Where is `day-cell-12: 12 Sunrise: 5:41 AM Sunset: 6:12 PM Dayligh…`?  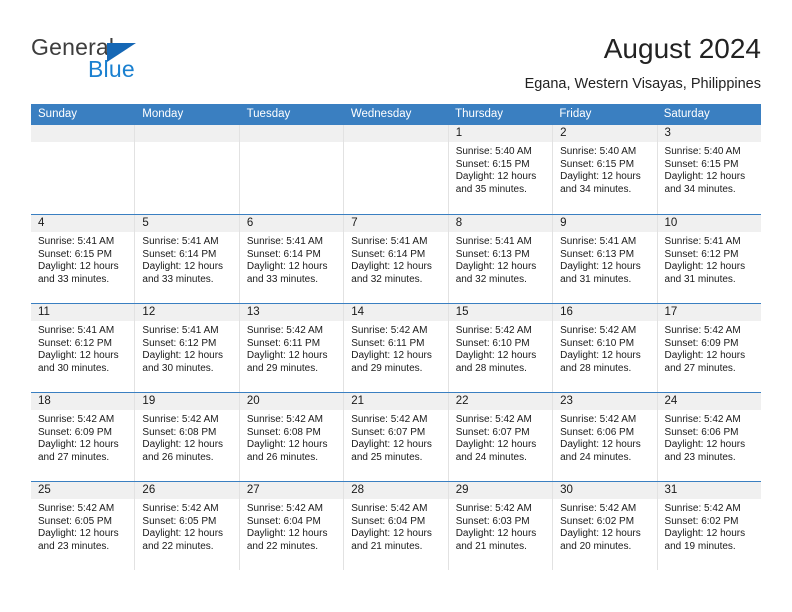
day-cell-12: 12 Sunrise: 5:41 AM Sunset: 6:12 PM Dayligh… is located at coordinates (187, 348).